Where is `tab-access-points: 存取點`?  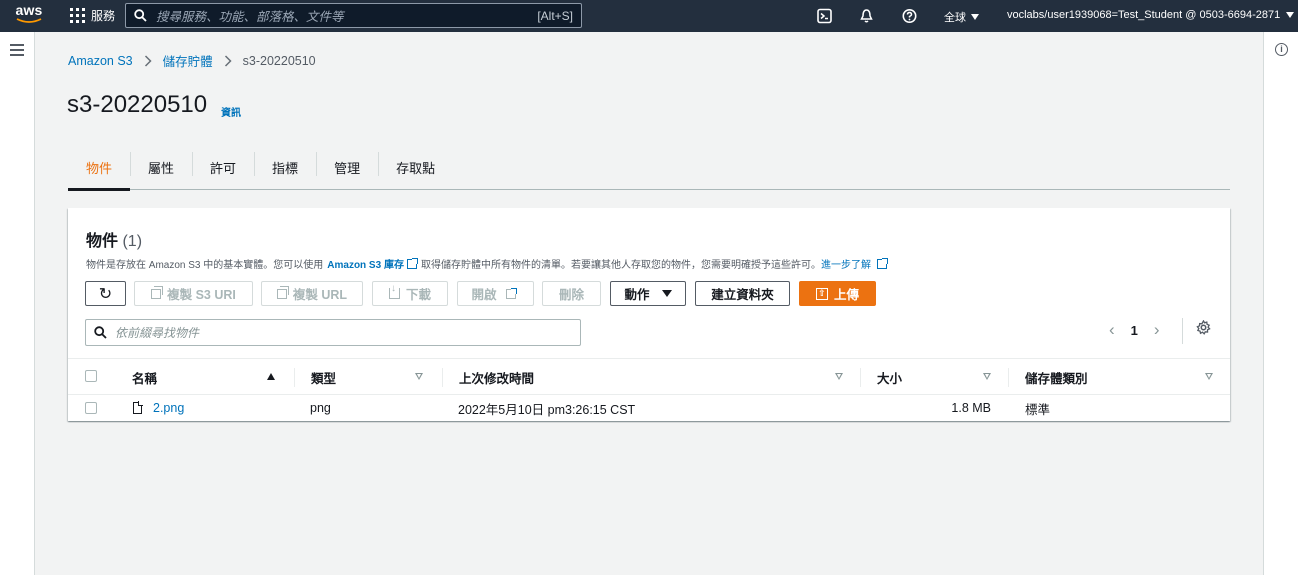 tab-access-points: 存取點 is located at coordinates (415, 167).